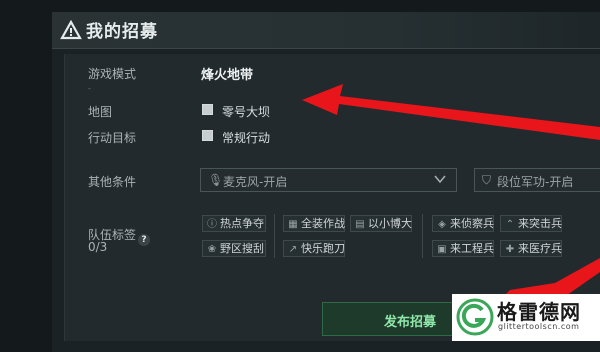 This screenshot has height=352, width=600. What do you see at coordinates (539, 312) in the screenshot?
I see `watermark-name: 格雷德网` at bounding box center [539, 312].